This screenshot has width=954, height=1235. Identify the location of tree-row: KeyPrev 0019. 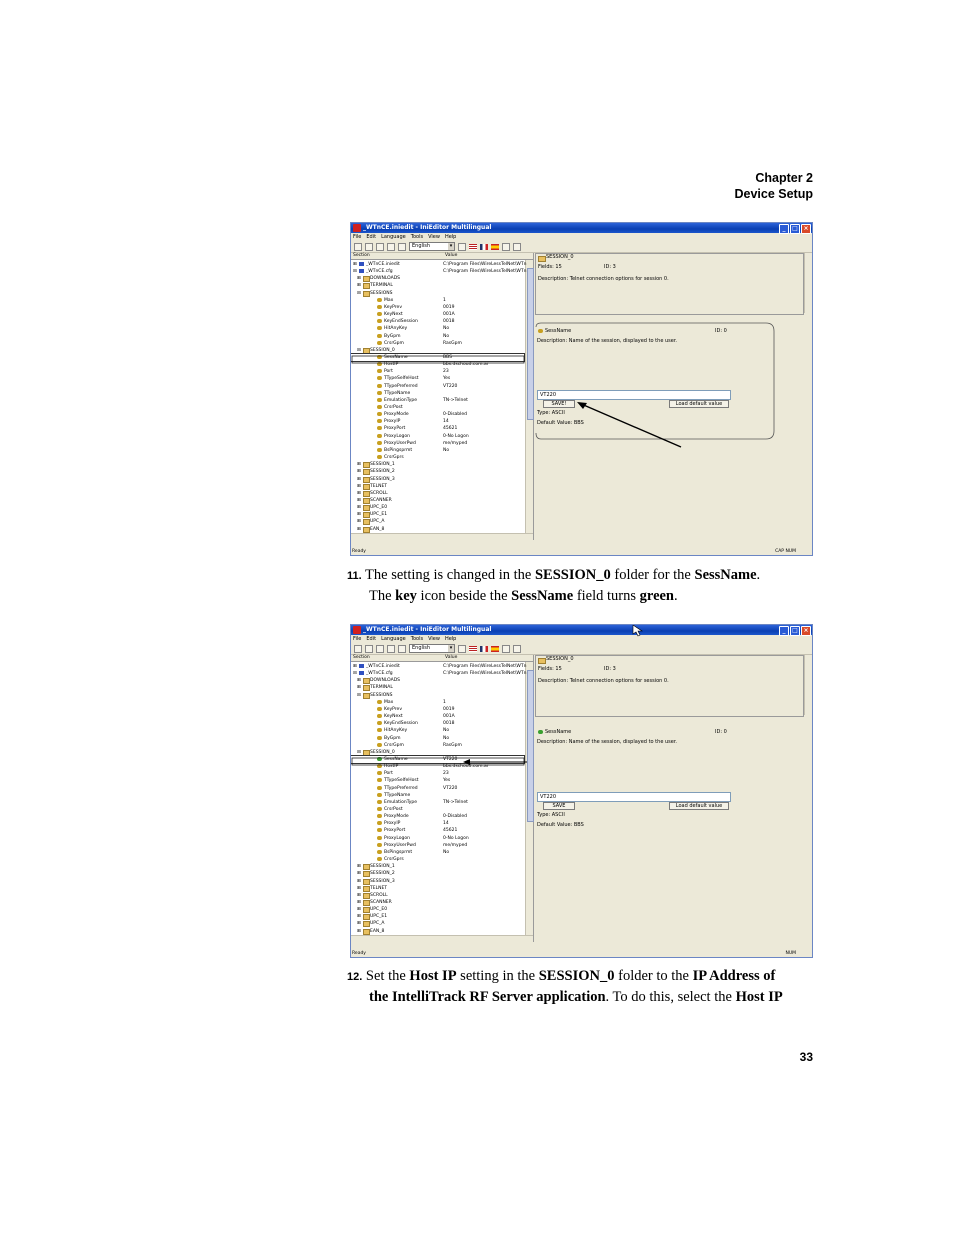
(437, 307).